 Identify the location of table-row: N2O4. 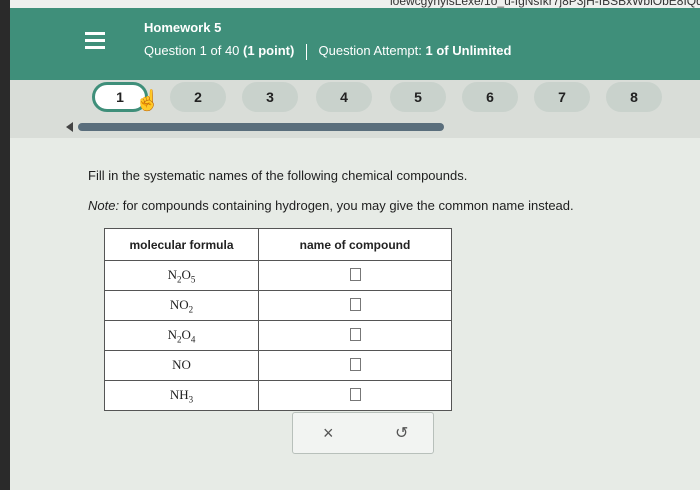
(278, 335).